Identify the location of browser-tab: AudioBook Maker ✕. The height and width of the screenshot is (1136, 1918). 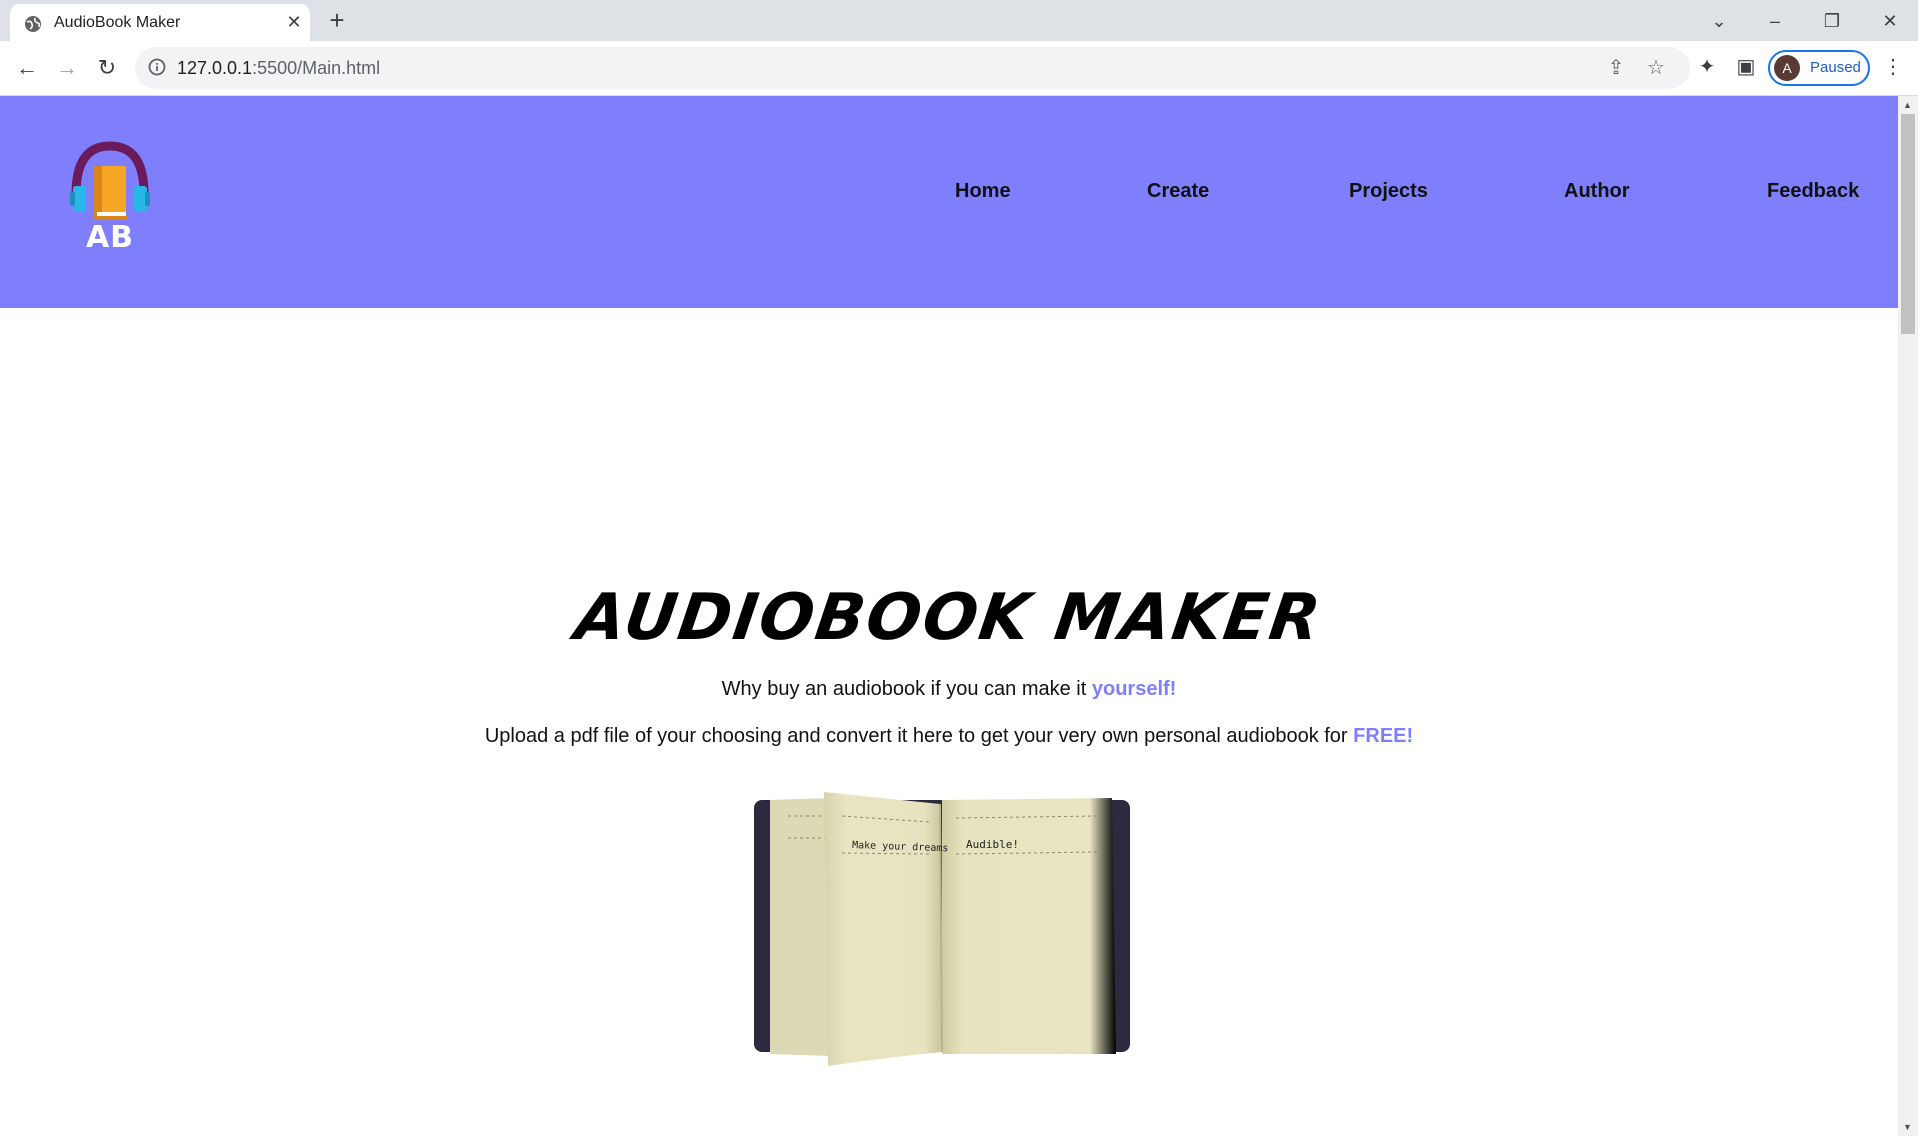
(160, 22).